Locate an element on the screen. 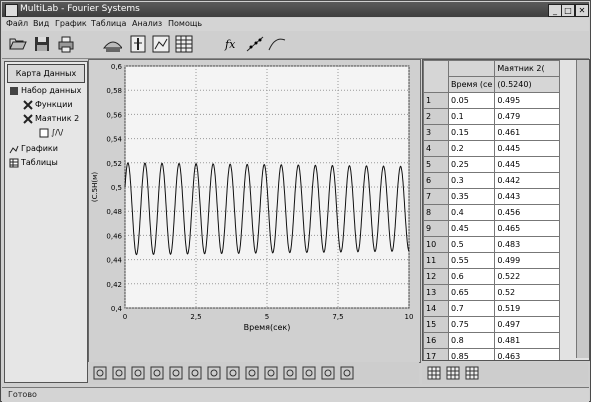 The width and height of the screenshot is (591, 402). zoom-fit-icon is located at coordinates (138, 373).